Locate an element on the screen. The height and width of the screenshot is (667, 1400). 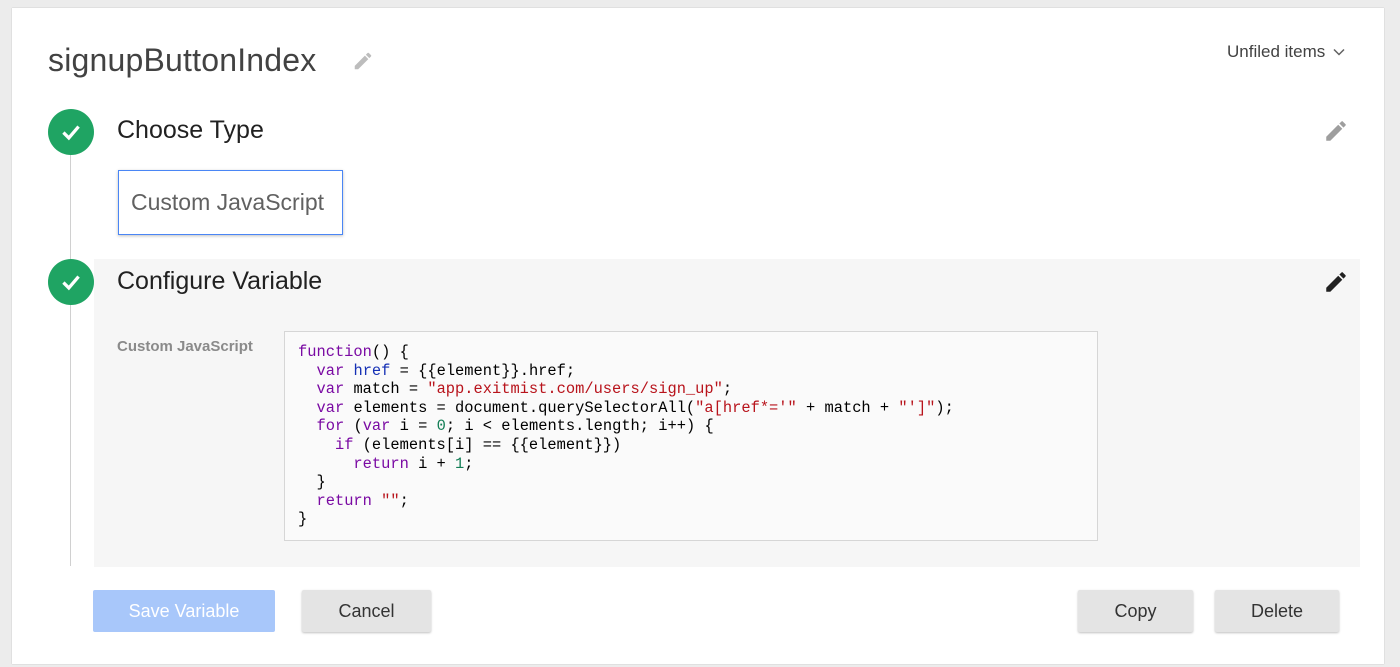
folder-dropdown: Unfiled items is located at coordinates (1286, 52).